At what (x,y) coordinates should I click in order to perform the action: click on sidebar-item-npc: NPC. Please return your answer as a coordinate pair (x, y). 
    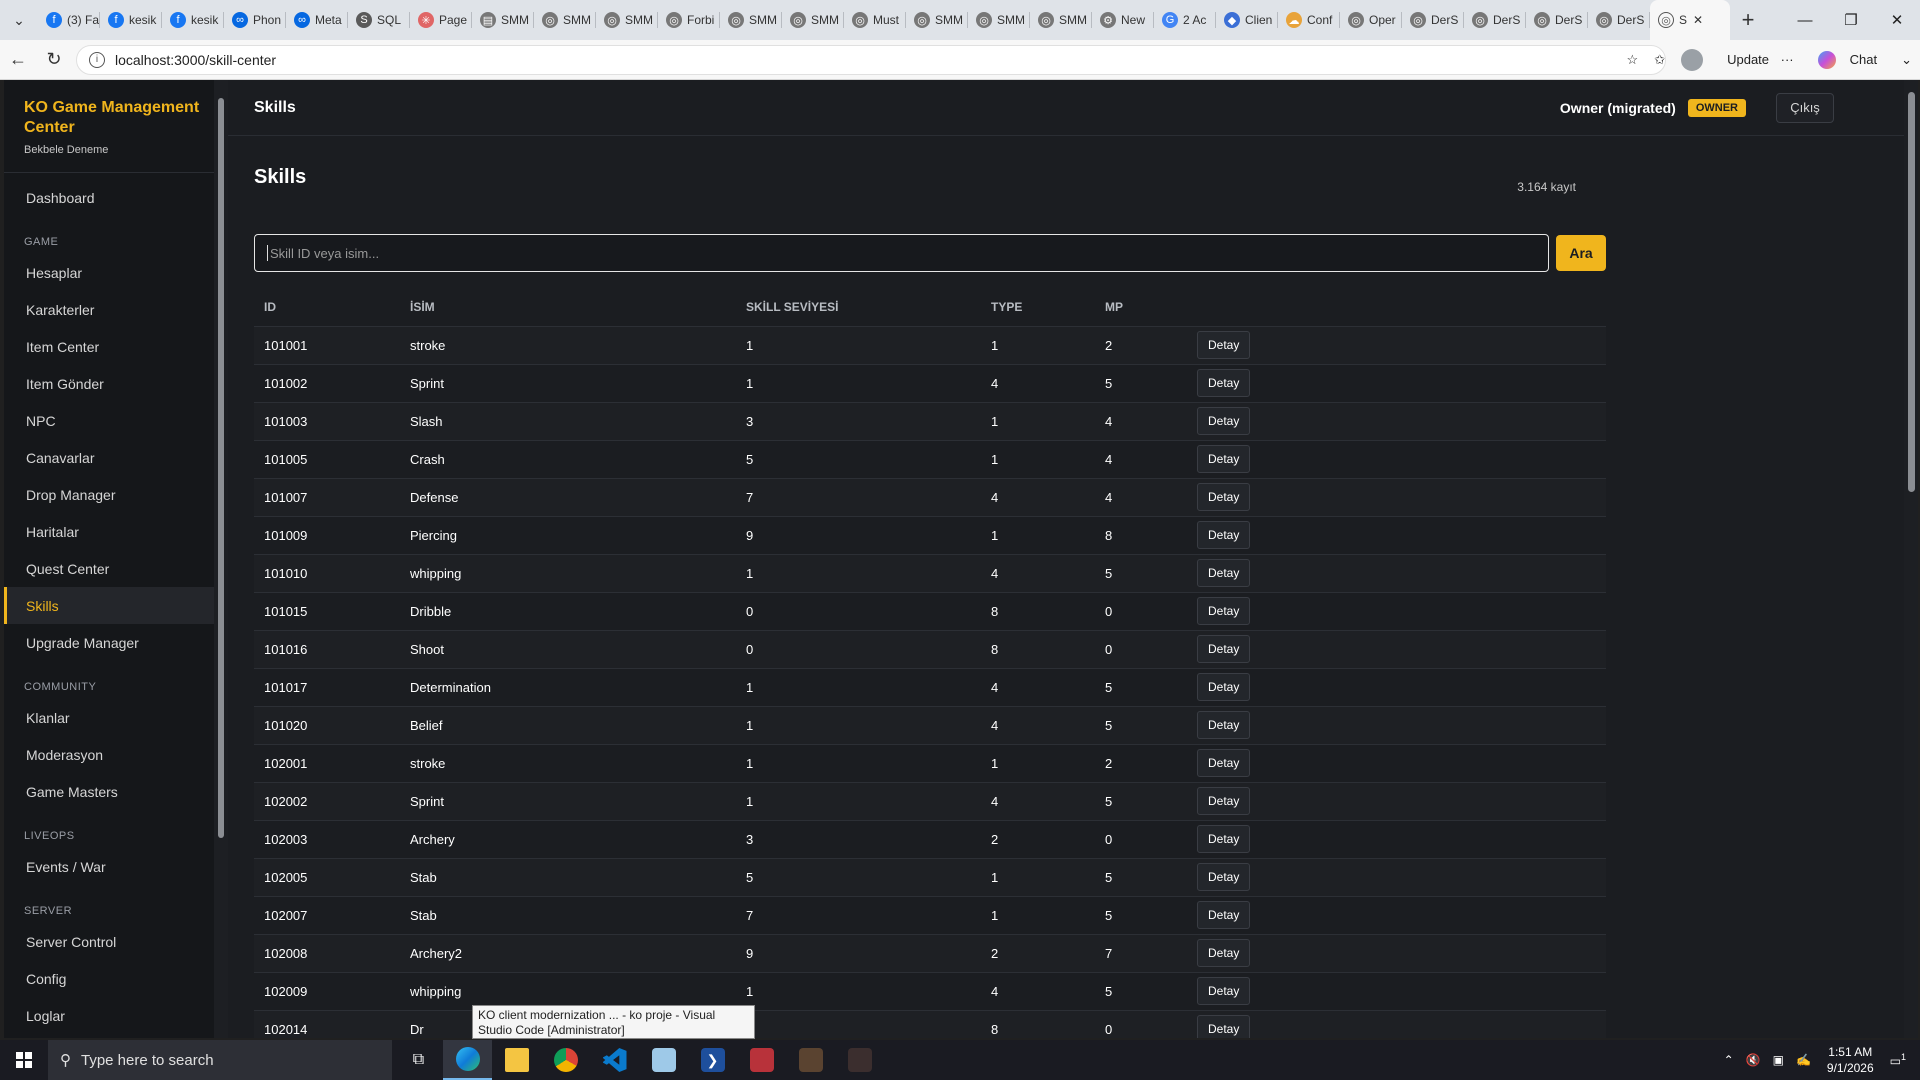
    Looking at the image, I should click on (116, 420).